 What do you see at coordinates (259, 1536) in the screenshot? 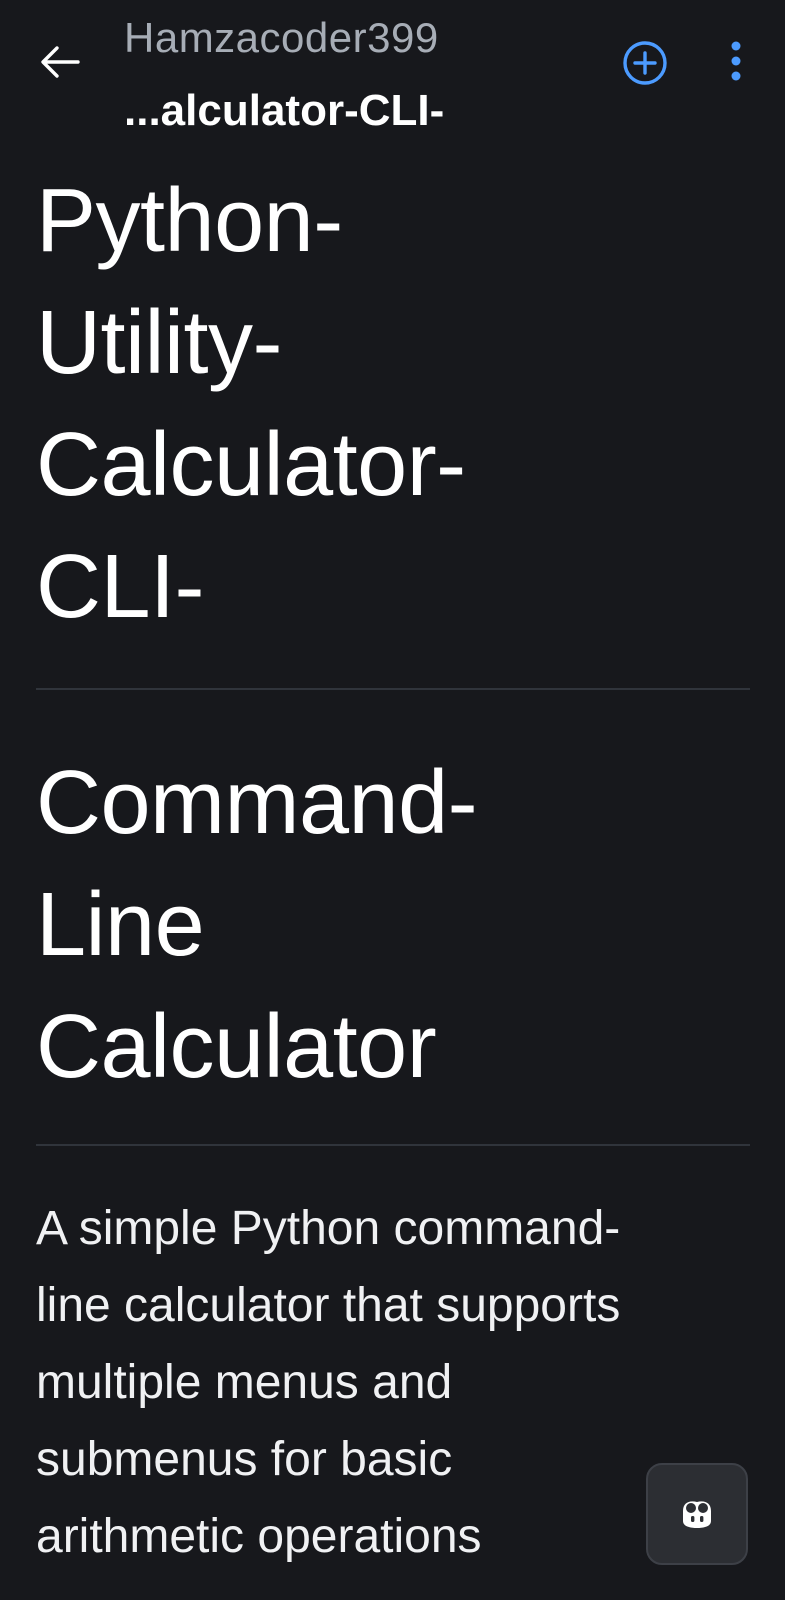
I see `description-line: arithmetic operations` at bounding box center [259, 1536].